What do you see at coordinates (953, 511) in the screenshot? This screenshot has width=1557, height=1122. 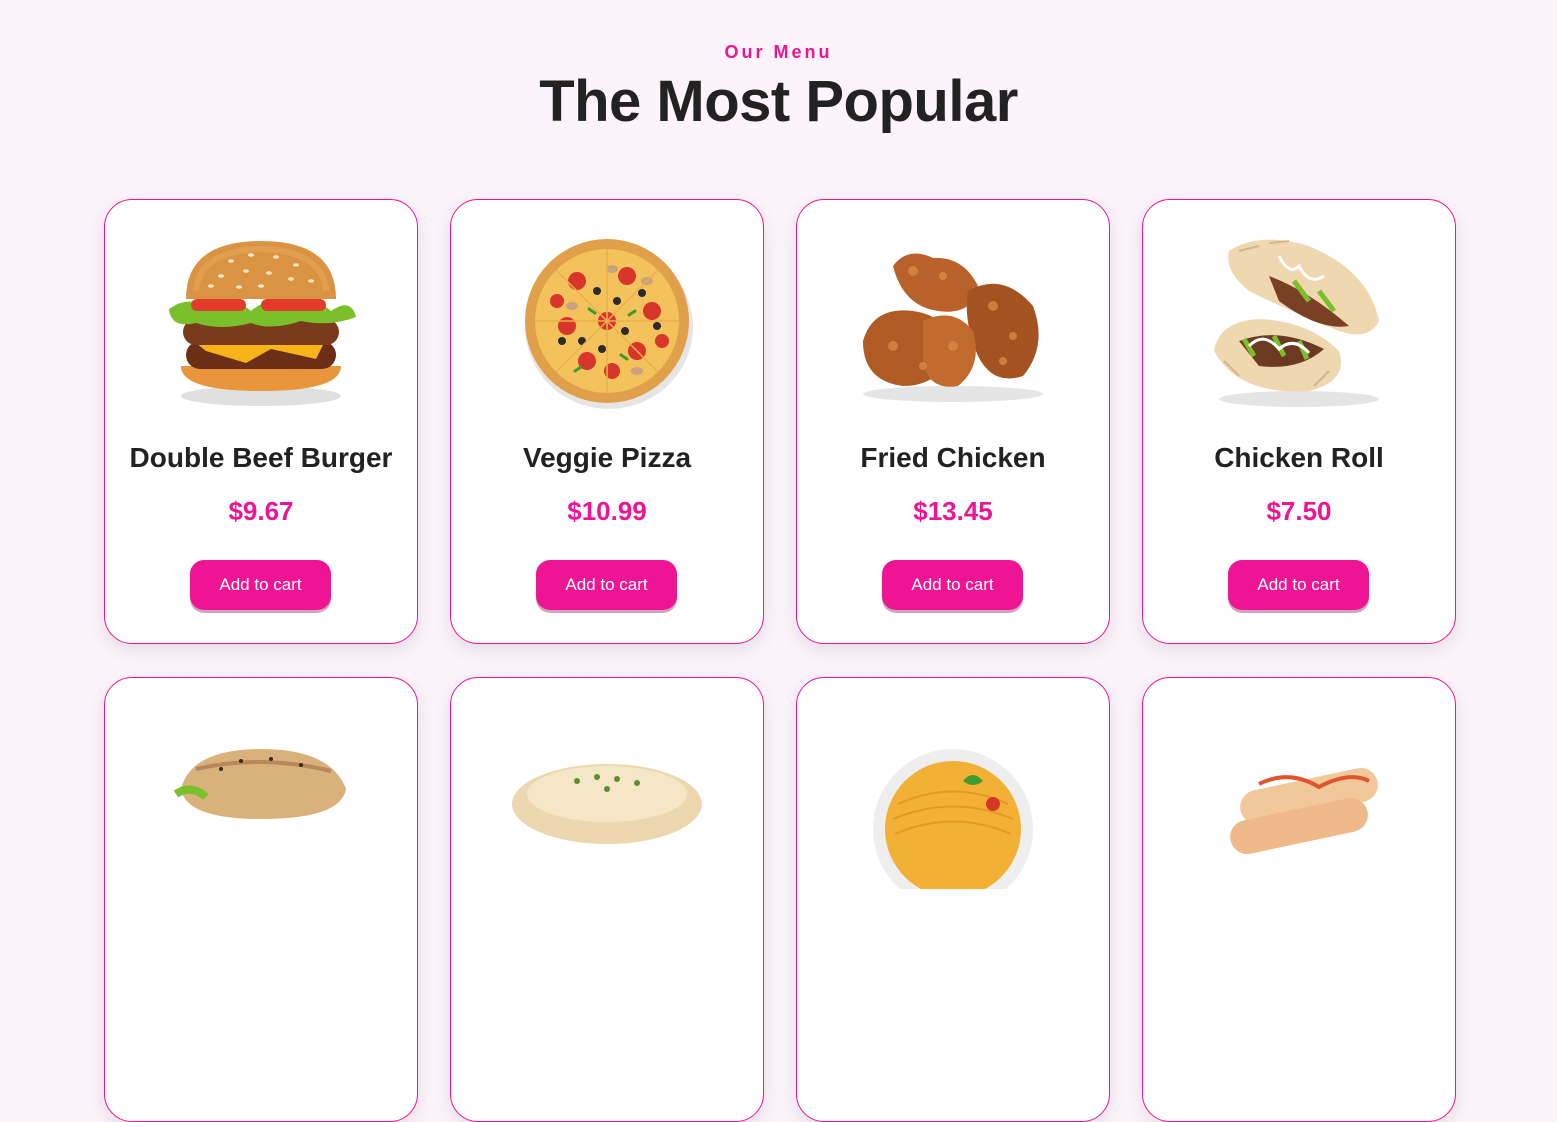 I see `item-price: $13.45` at bounding box center [953, 511].